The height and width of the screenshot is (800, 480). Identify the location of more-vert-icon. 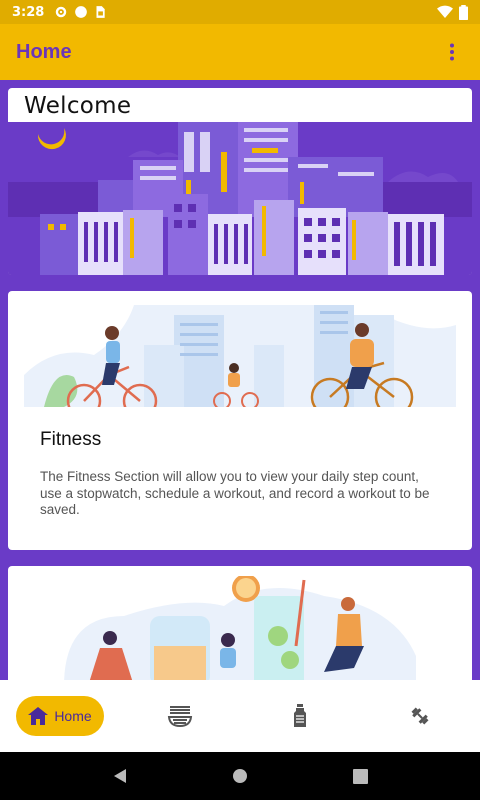
(452, 52).